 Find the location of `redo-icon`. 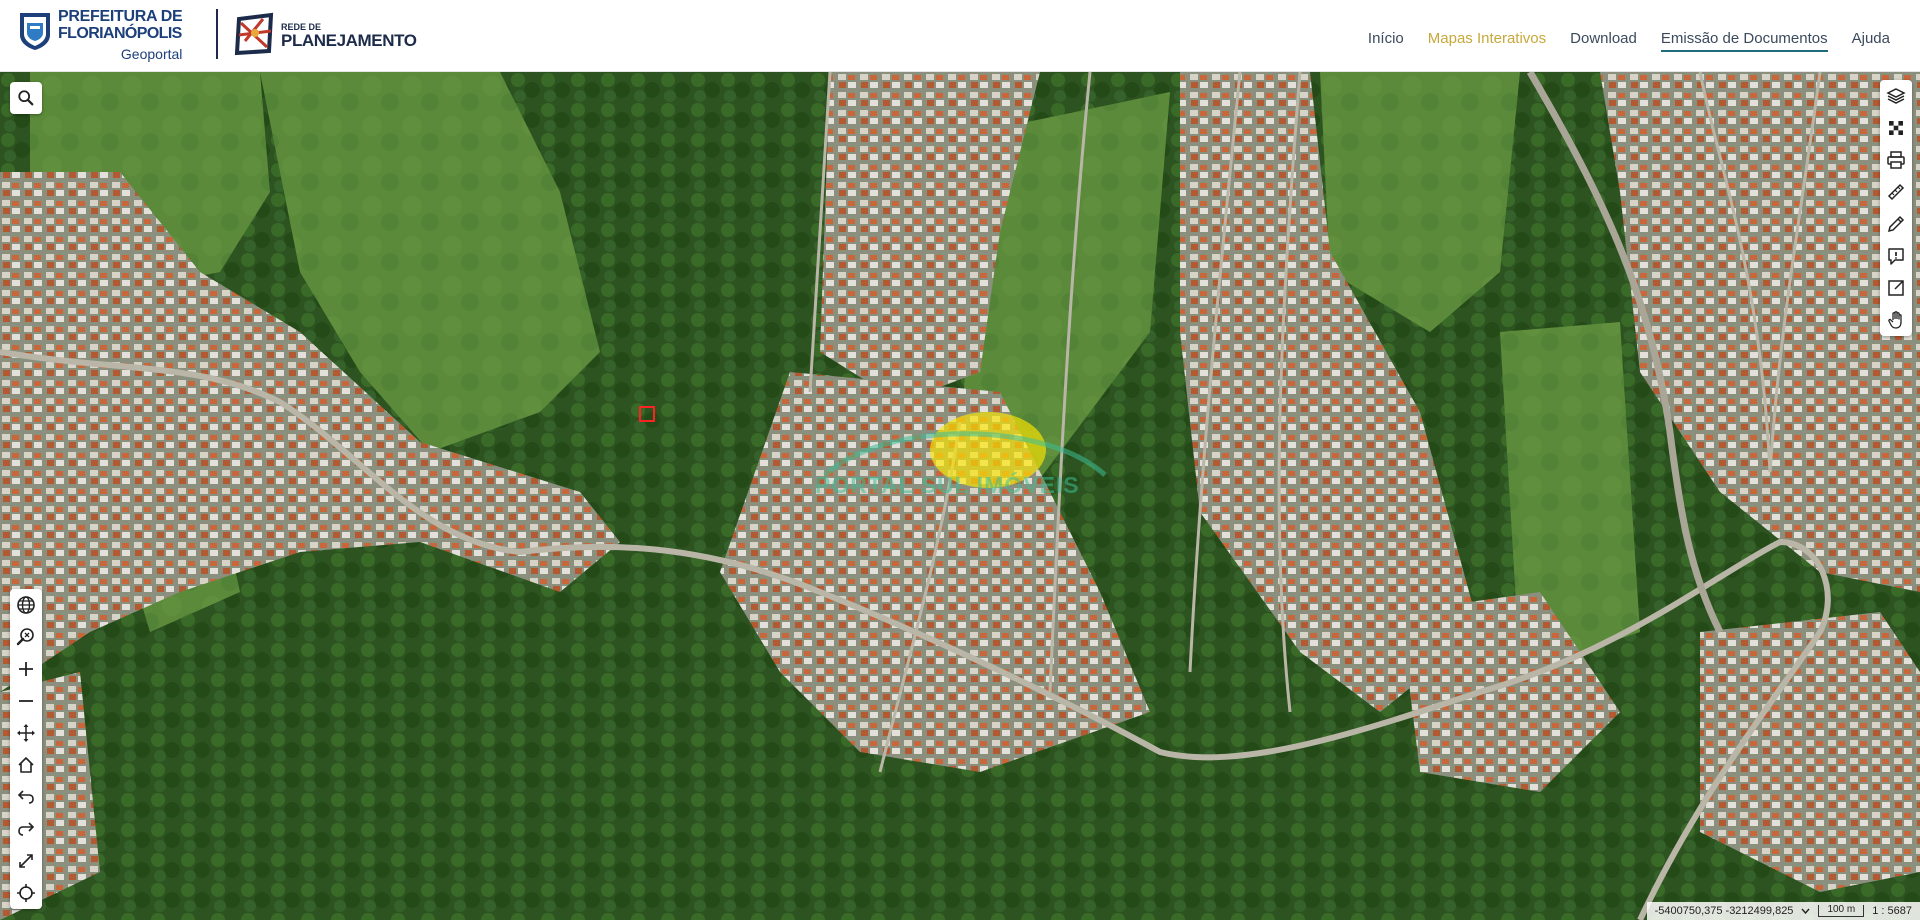

redo-icon is located at coordinates (26, 829).